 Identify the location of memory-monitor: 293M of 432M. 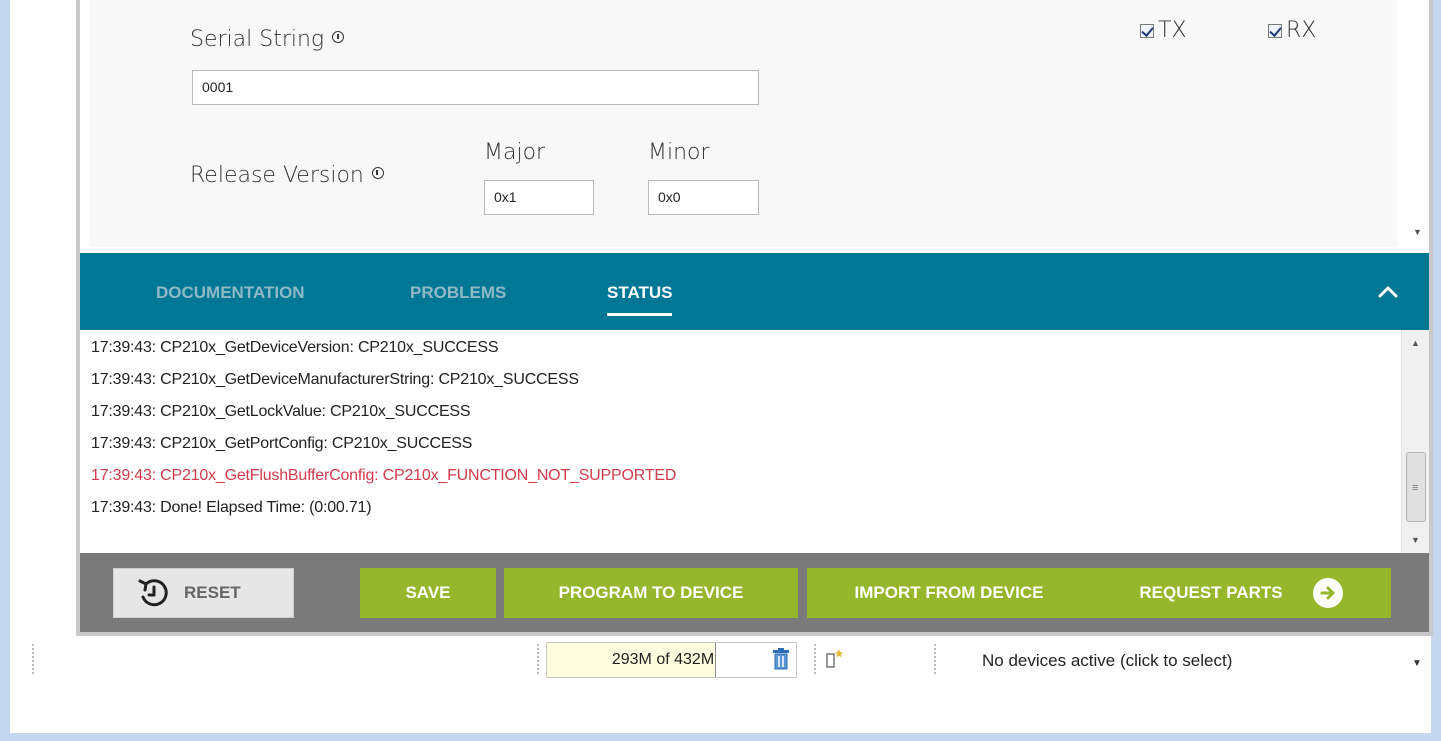
(671, 660).